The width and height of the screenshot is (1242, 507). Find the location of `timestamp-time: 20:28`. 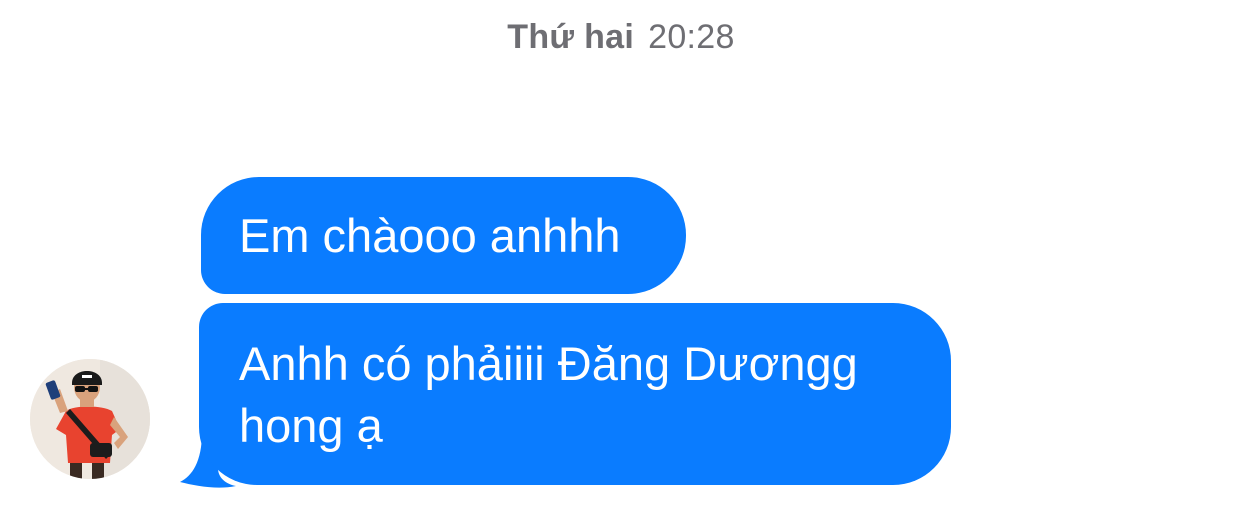

timestamp-time: 20:28 is located at coordinates (691, 37).